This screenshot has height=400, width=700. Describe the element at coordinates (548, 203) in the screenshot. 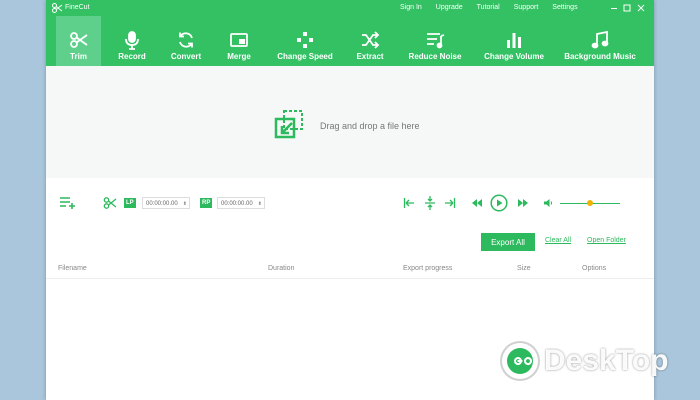

I see `volume-icon` at that location.